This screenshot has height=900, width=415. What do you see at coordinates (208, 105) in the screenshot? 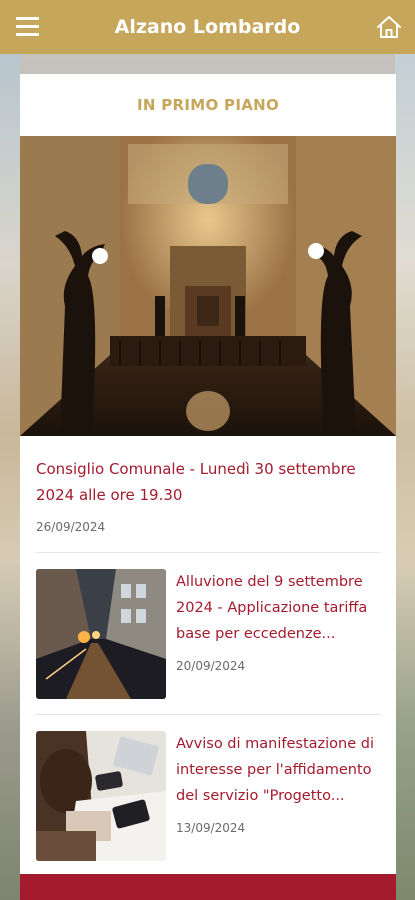
I see `section-title: IN PRIMO PIANO` at bounding box center [208, 105].